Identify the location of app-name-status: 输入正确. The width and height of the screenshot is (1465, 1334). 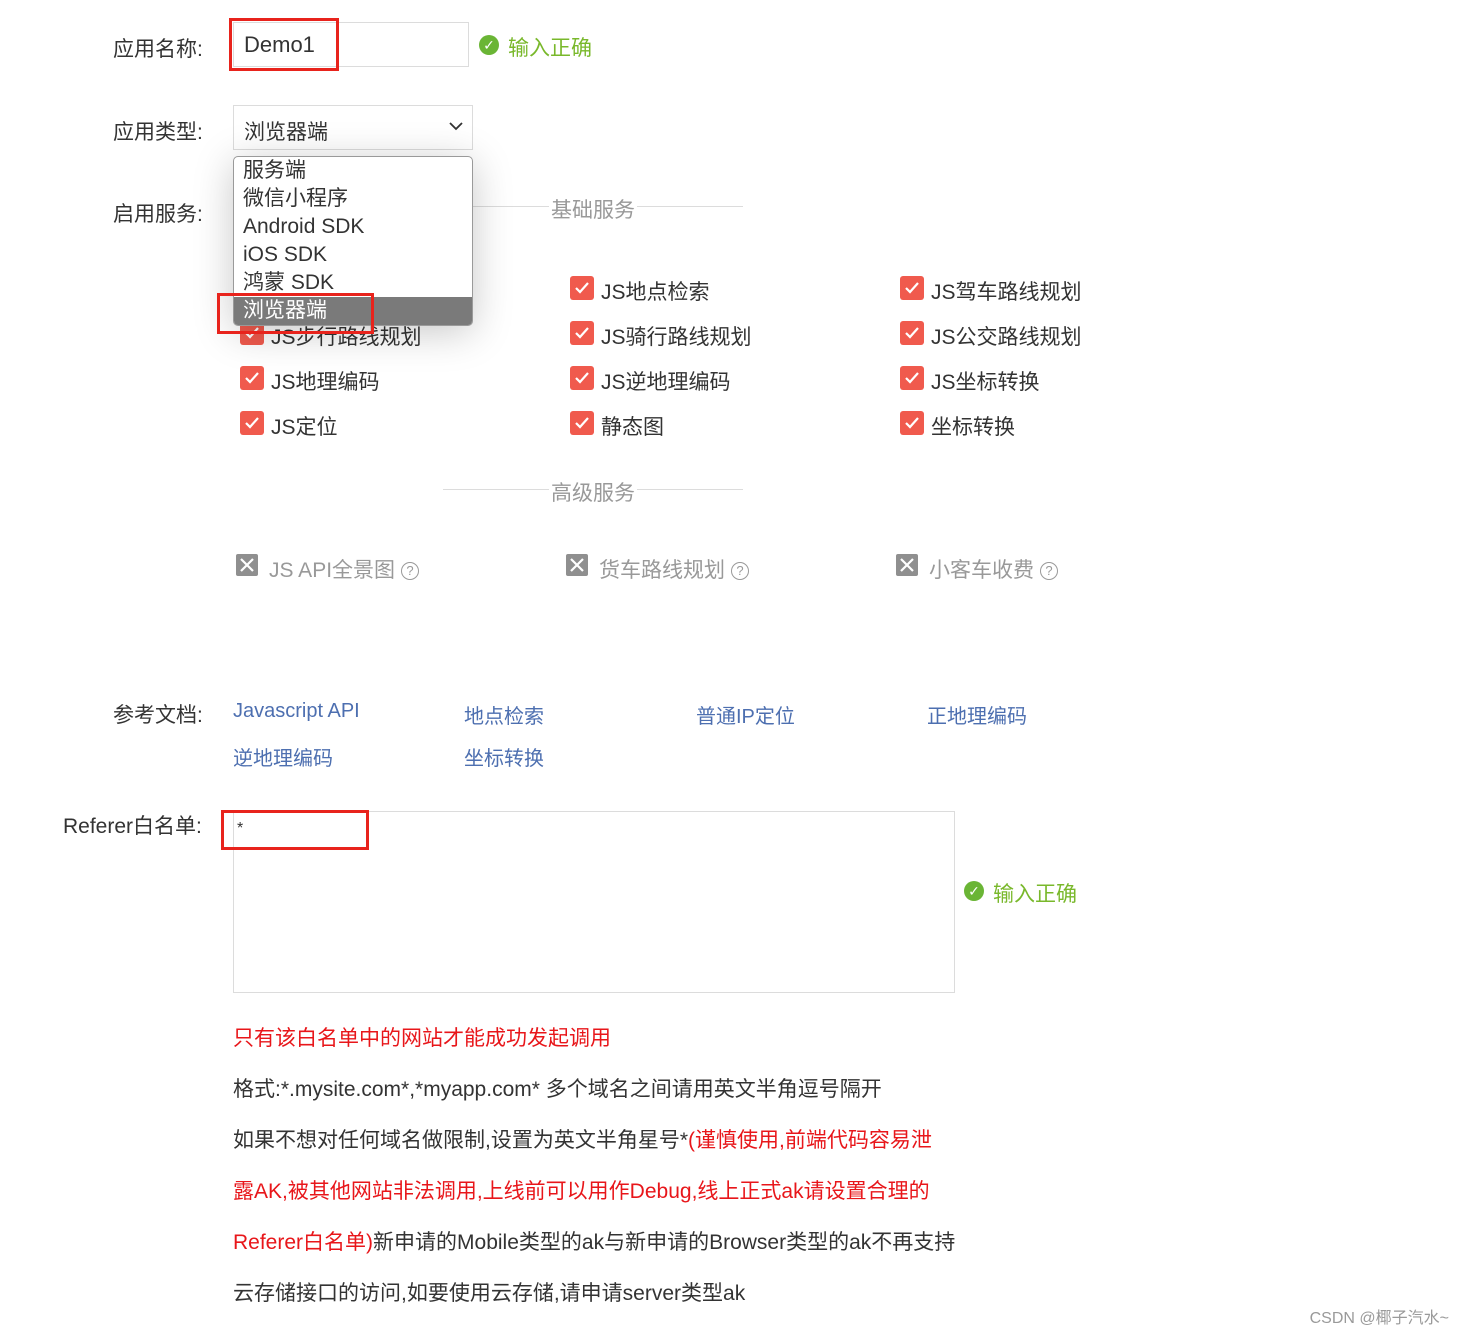
(550, 48).